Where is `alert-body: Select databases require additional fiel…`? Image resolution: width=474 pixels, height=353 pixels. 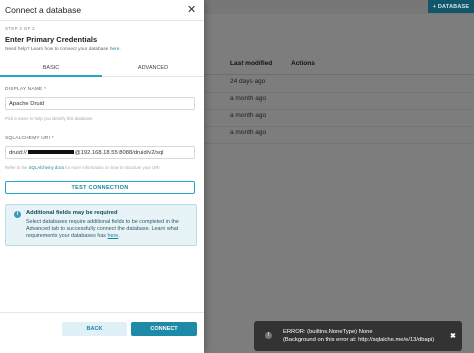 alert-body: Select databases require additional fiel… is located at coordinates (110, 230).